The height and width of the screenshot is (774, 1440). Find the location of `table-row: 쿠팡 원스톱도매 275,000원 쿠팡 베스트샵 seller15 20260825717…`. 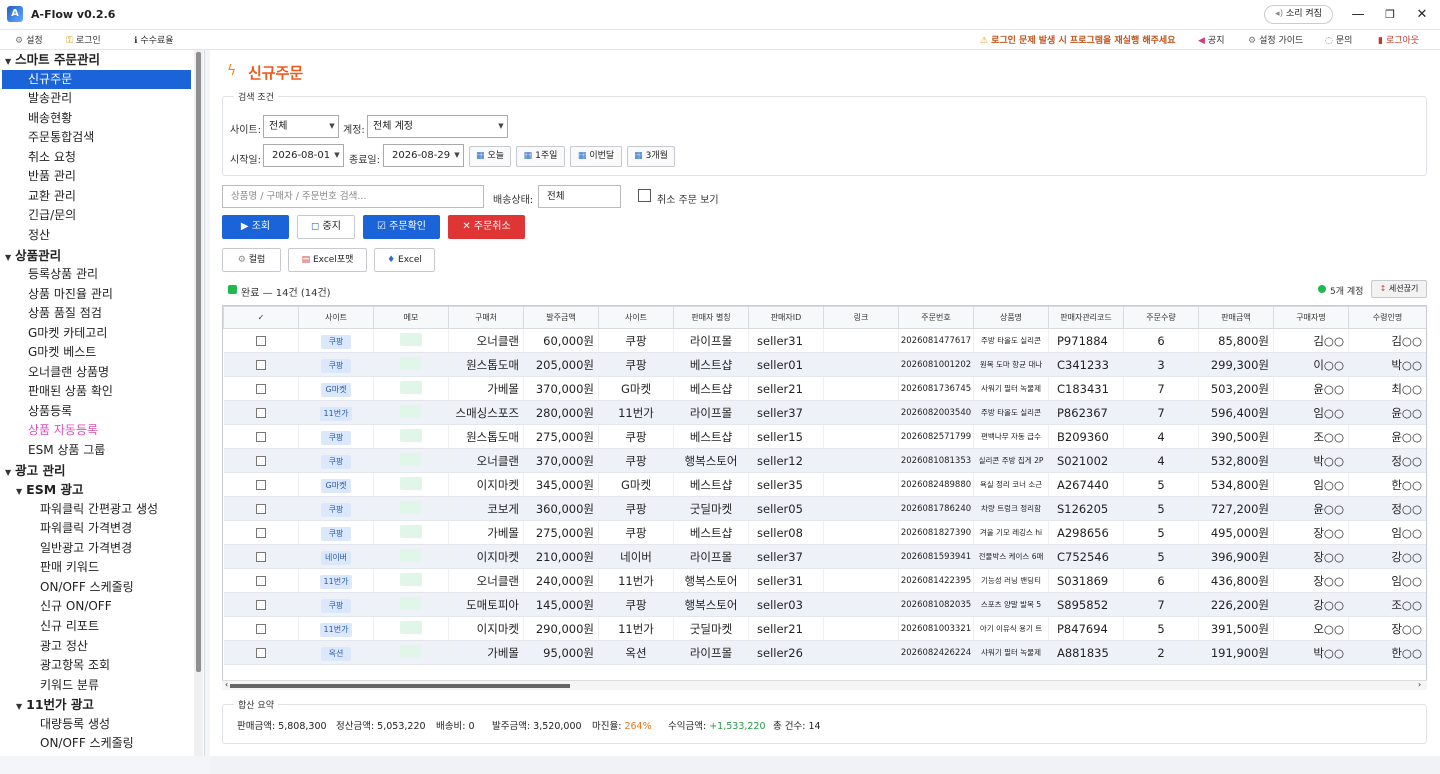

table-row: 쿠팡 원스톱도매 275,000원 쿠팡 베스트샵 seller15 20260825717… is located at coordinates (824, 436).